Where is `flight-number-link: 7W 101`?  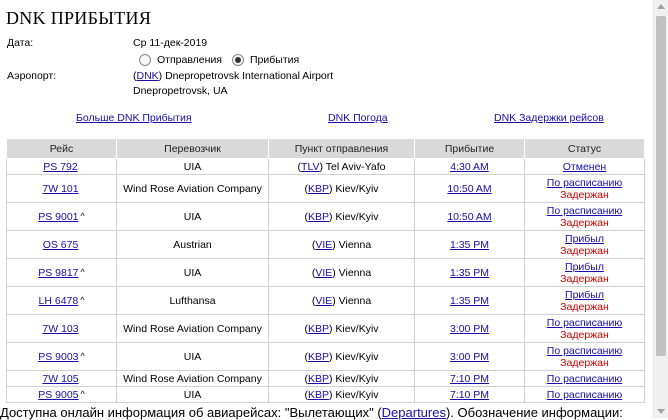 flight-number-link: 7W 101 is located at coordinates (60, 189).